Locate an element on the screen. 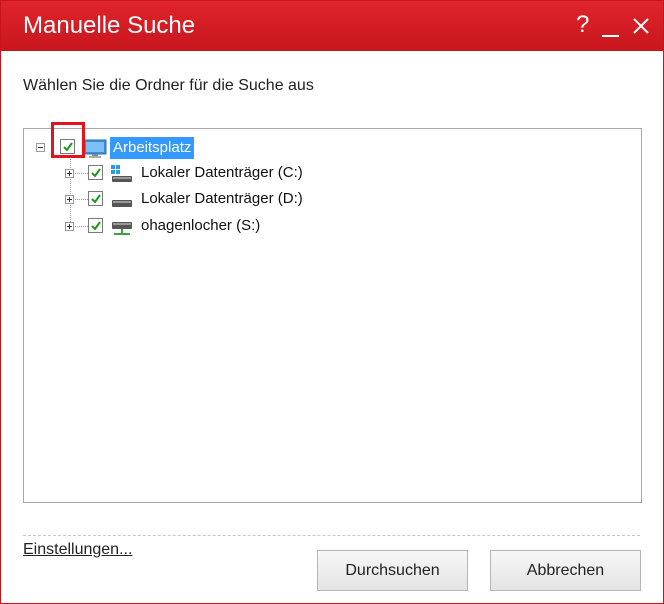 This screenshot has width=664, height=604. help-button: ? is located at coordinates (582, 25).